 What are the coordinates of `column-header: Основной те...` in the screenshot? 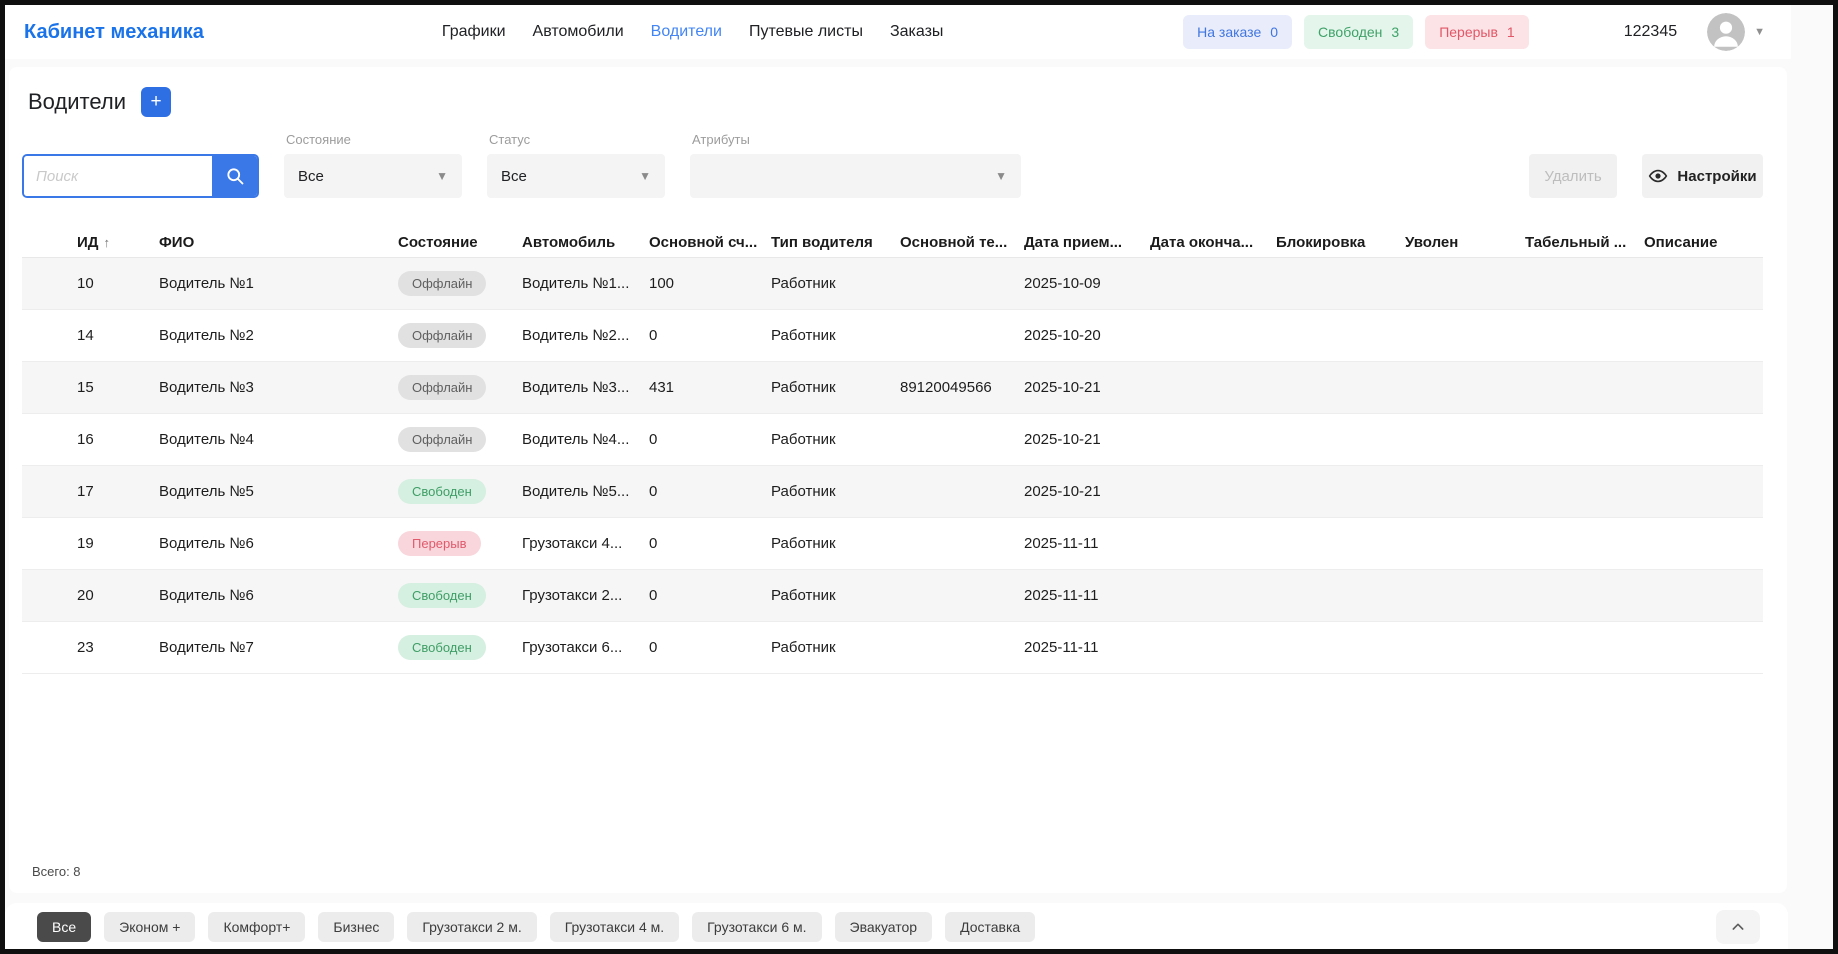 It's located at (962, 242).